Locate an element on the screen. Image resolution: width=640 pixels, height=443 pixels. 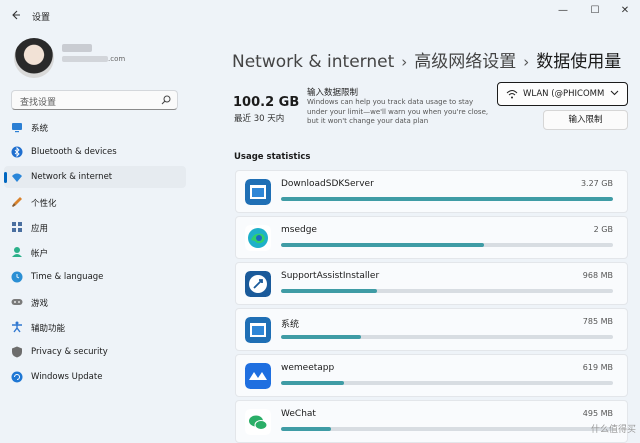
sidebar-item-label: Time & language is located at coordinates (67, 277).